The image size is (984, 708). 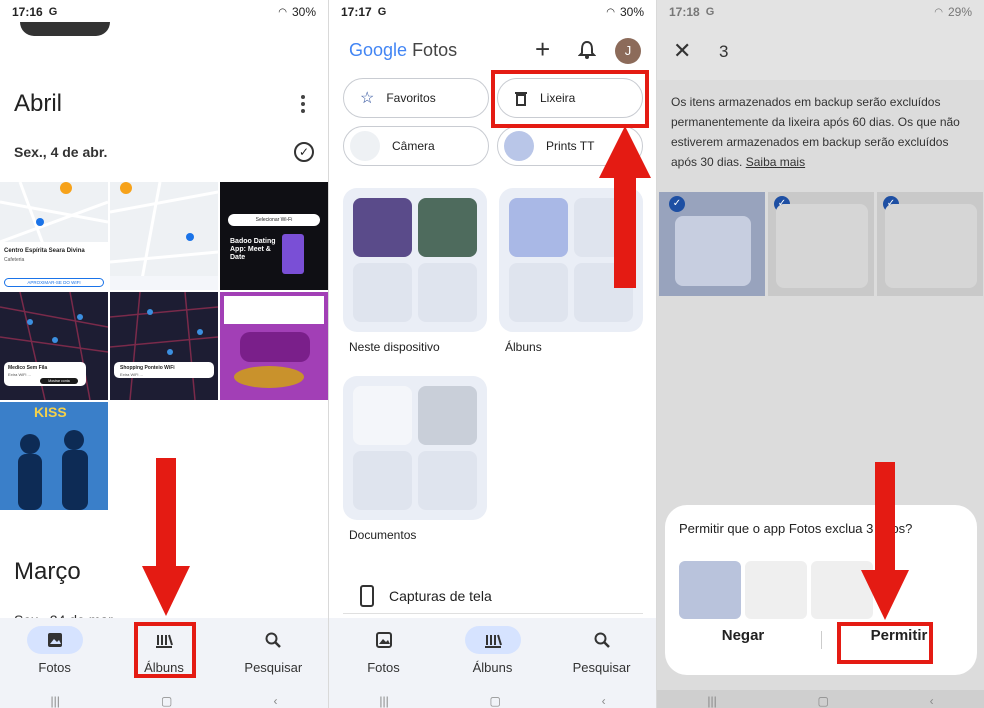 I want to click on red-arrow-down, so click(x=166, y=537).